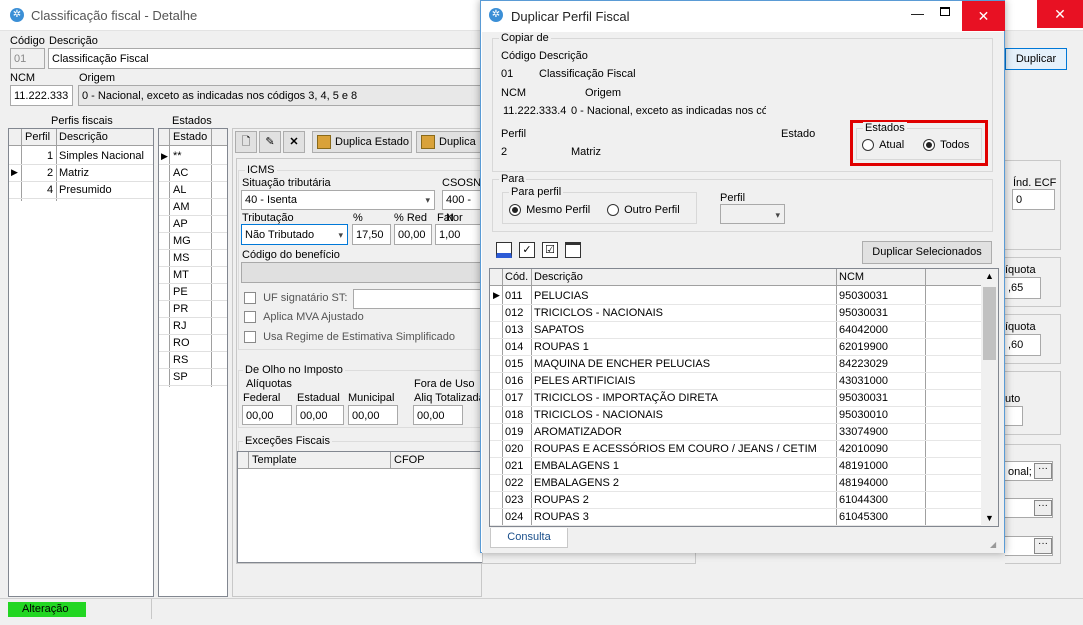  Describe the element at coordinates (989, 518) in the screenshot. I see `scroll-down-icon: ▼` at that location.